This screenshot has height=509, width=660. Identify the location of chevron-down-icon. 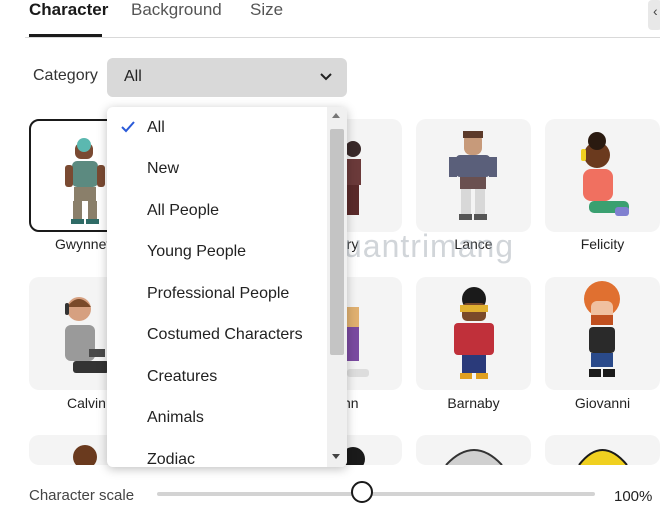
(326, 77).